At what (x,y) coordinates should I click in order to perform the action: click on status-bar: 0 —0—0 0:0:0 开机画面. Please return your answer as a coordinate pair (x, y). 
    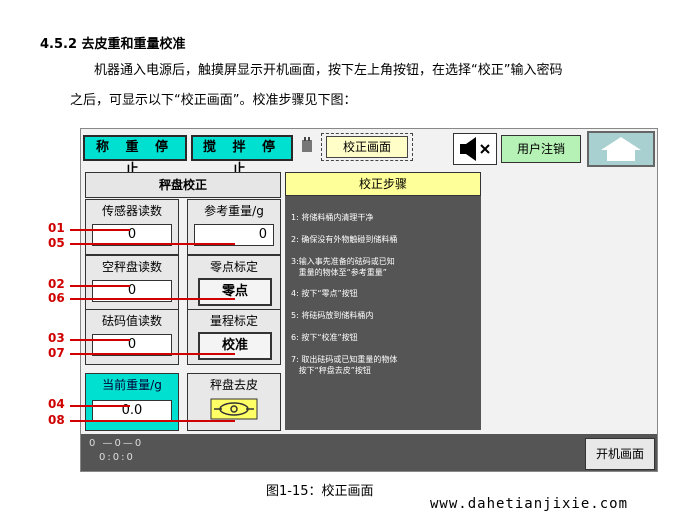
    Looking at the image, I should click on (369, 452).